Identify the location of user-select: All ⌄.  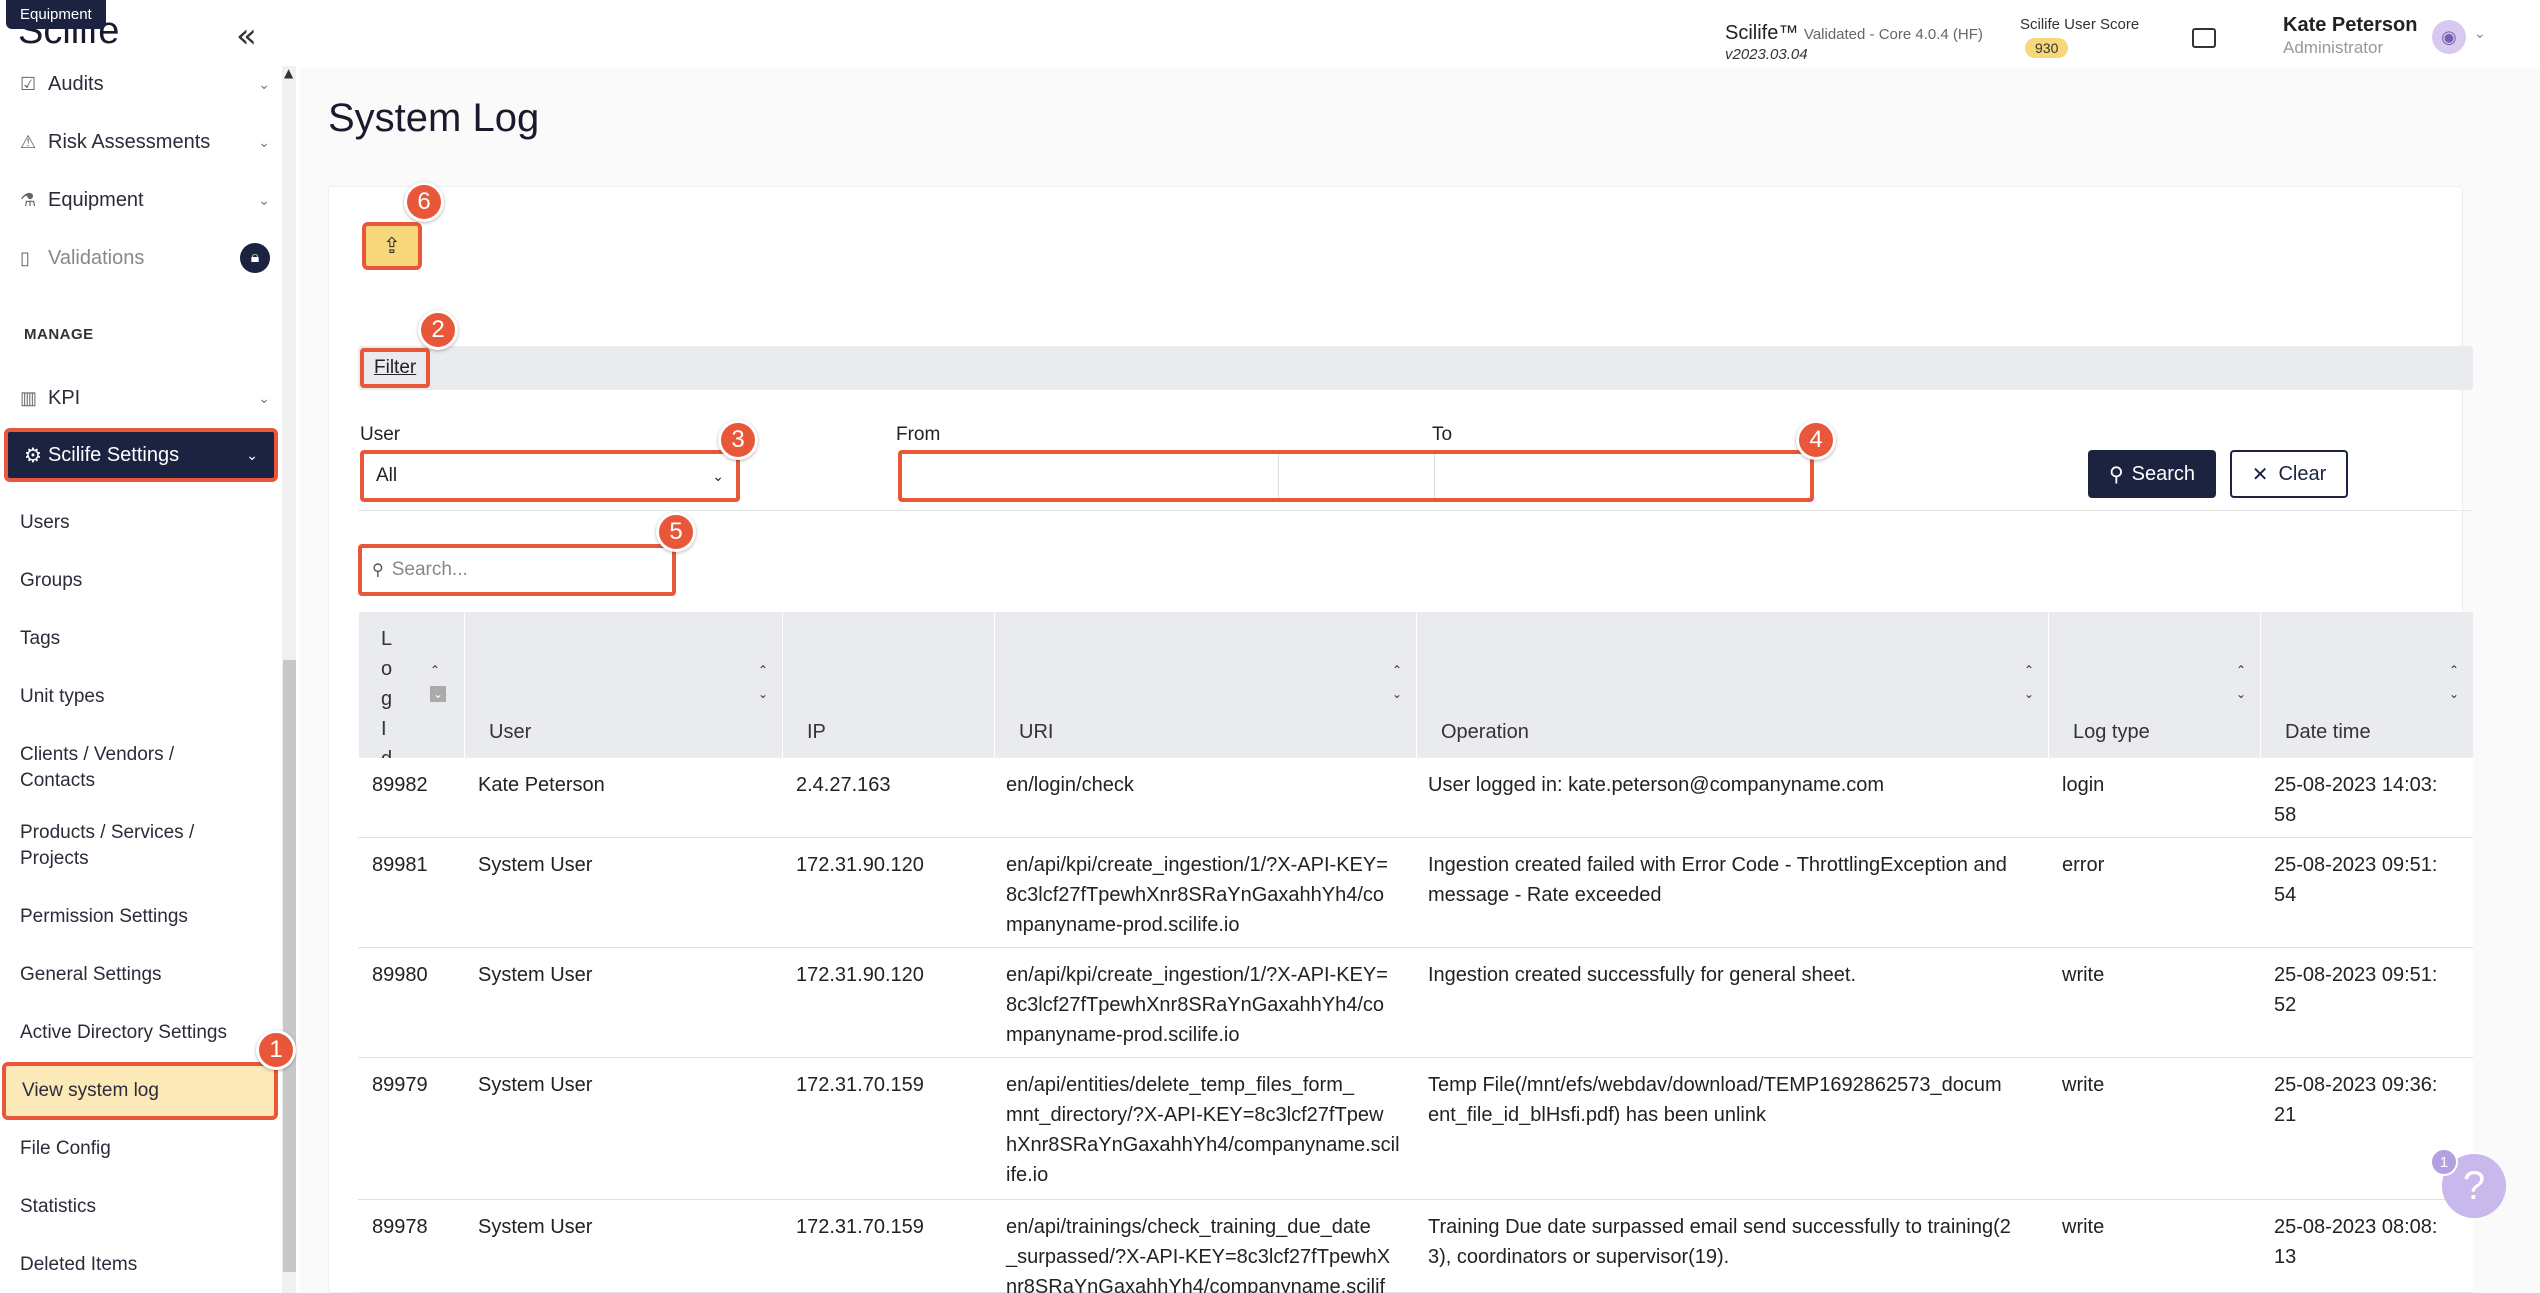
(550, 476).